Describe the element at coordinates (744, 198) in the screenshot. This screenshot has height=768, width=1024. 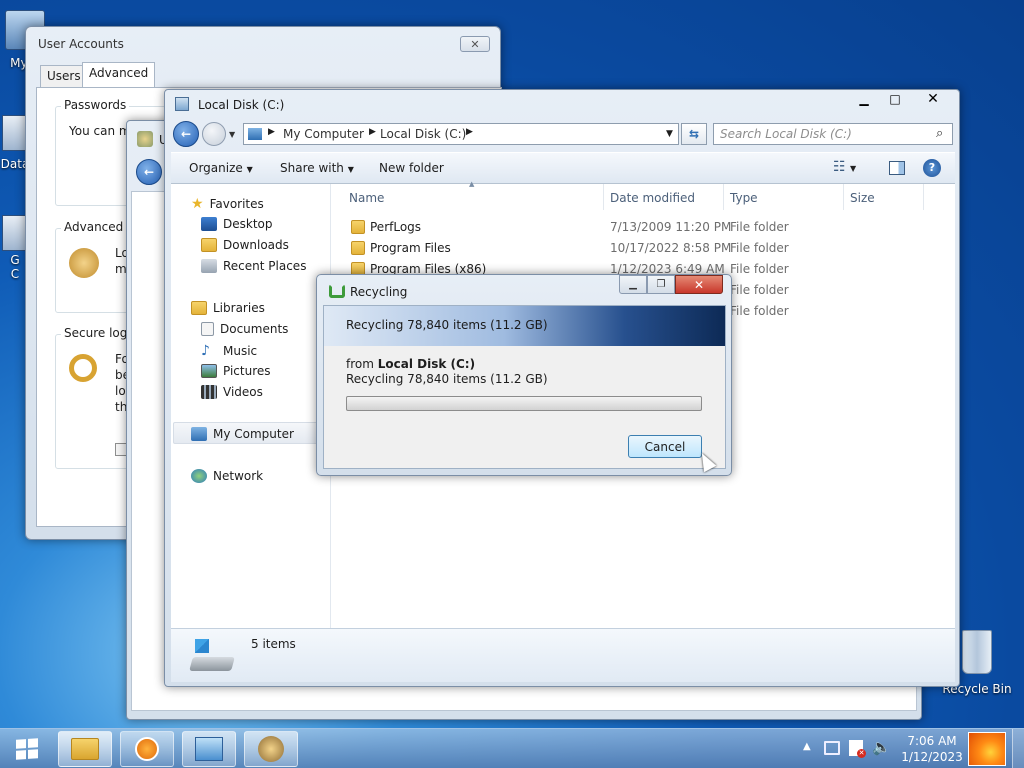
I see `column-header-type: Type` at that location.